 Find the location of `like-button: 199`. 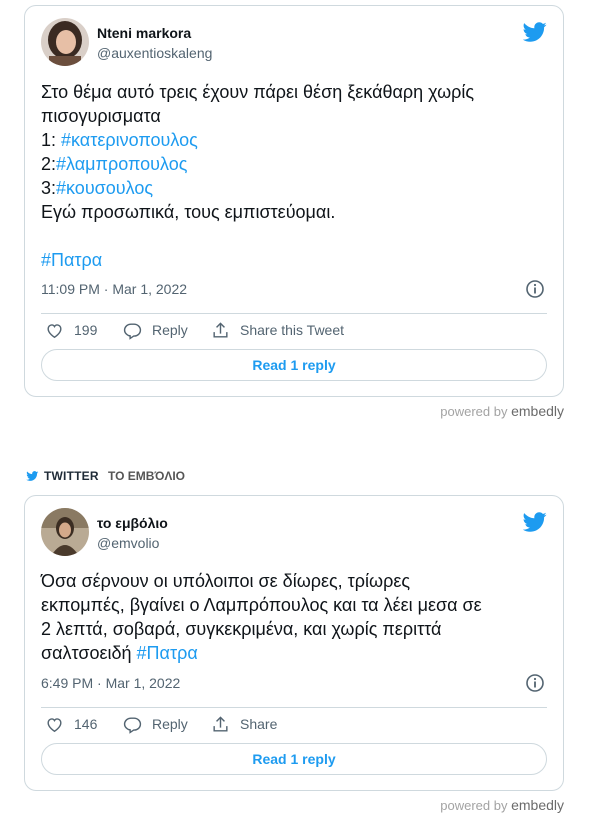

like-button: 199 is located at coordinates (71, 330).